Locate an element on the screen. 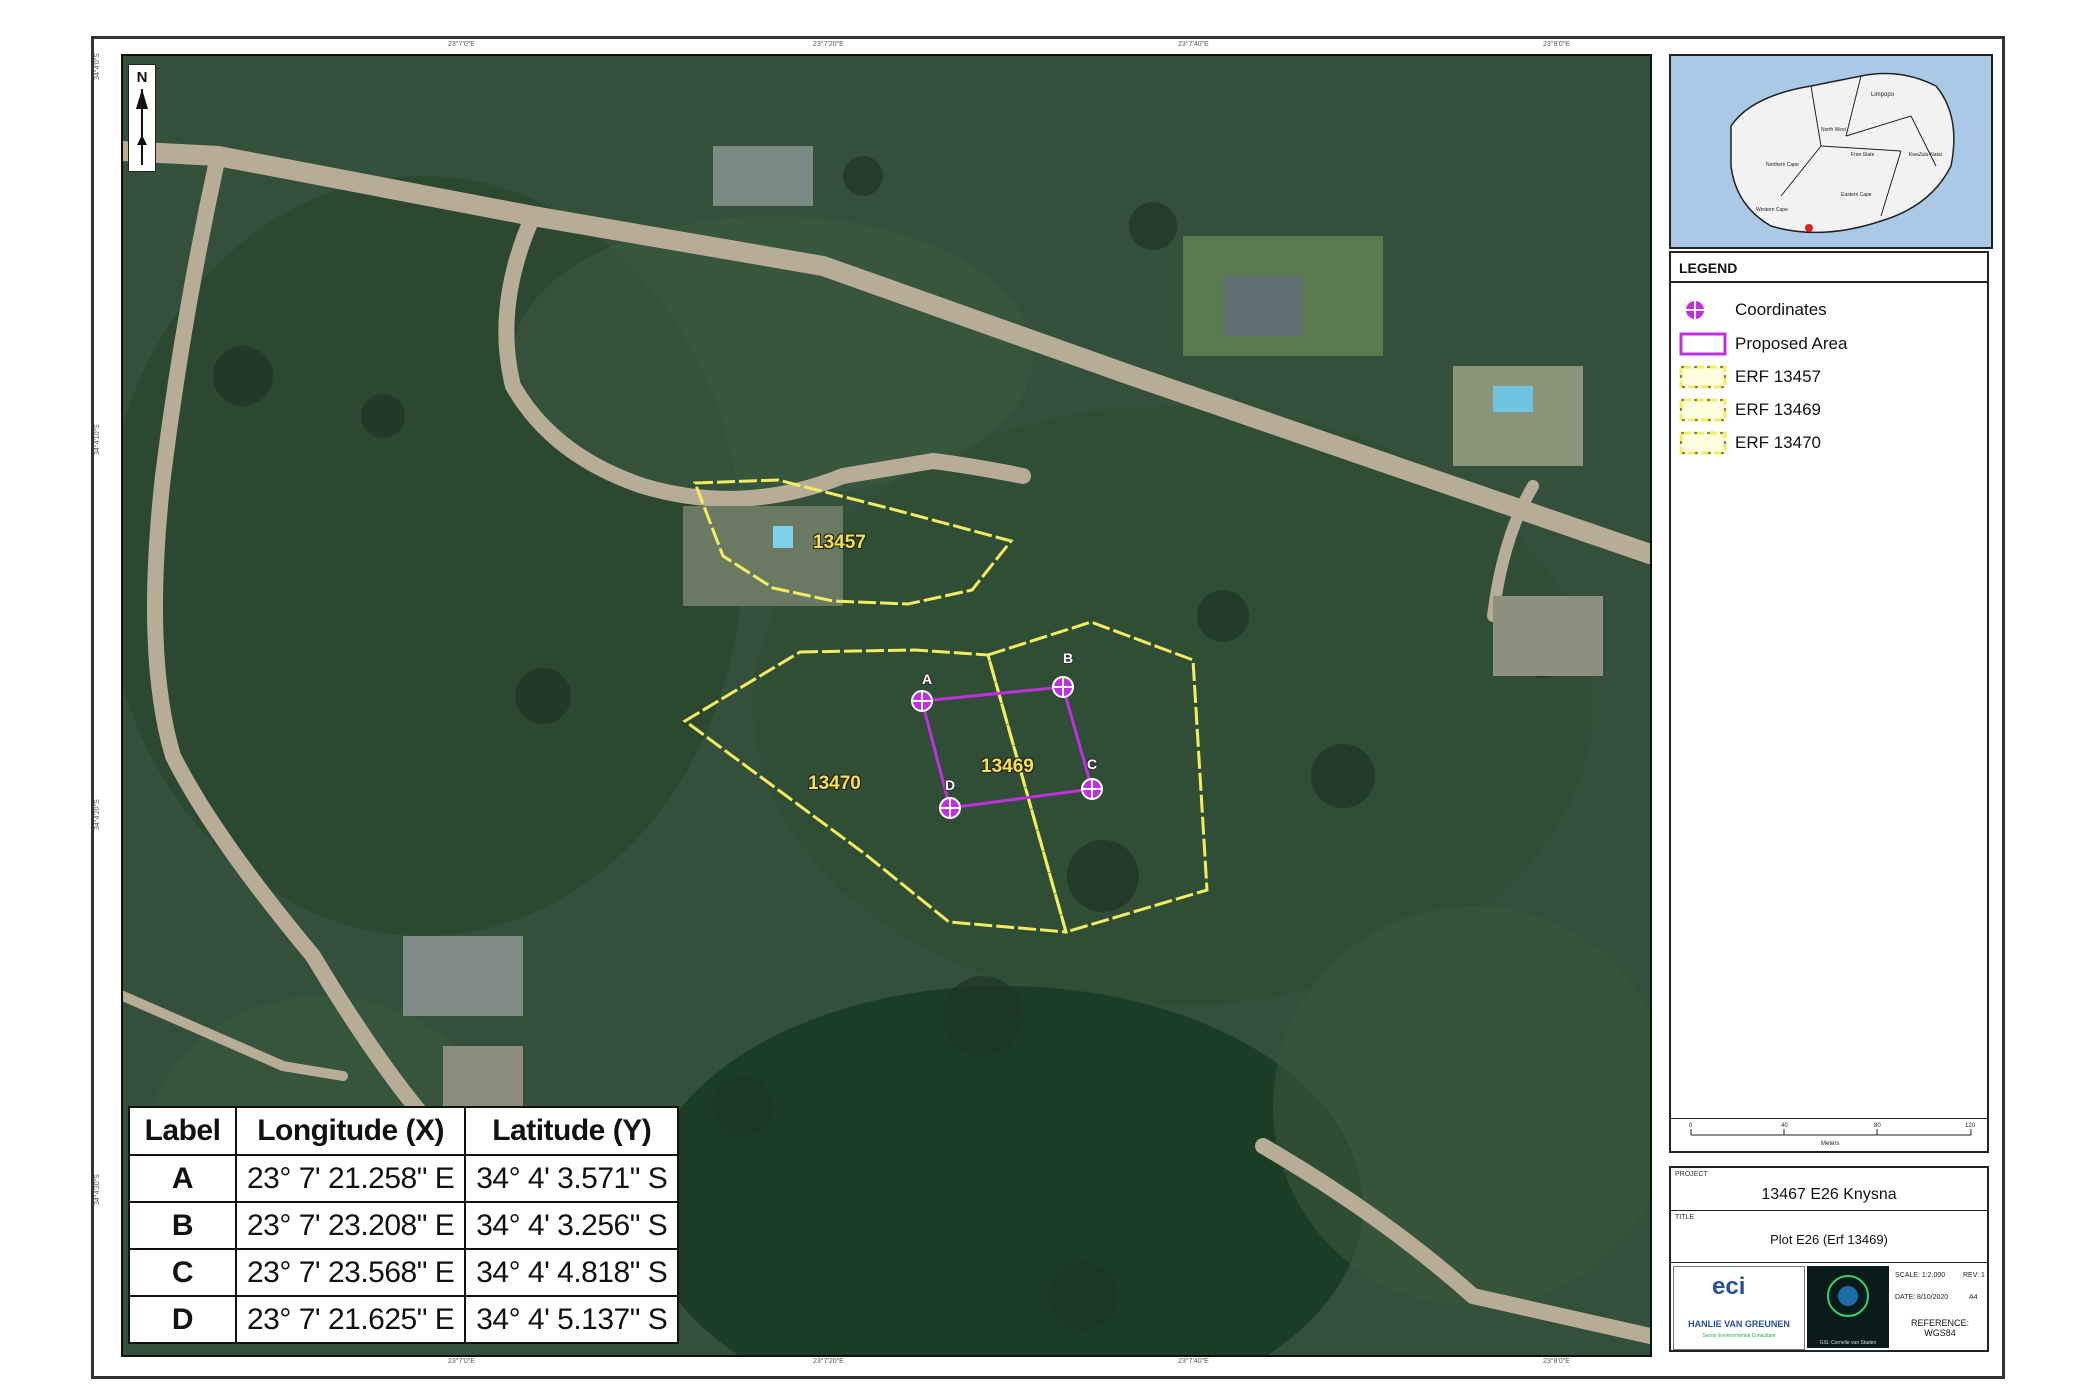 The width and height of the screenshot is (2100, 1399). partner-logo: GIS: Cornelle van Staden is located at coordinates (1848, 1307).